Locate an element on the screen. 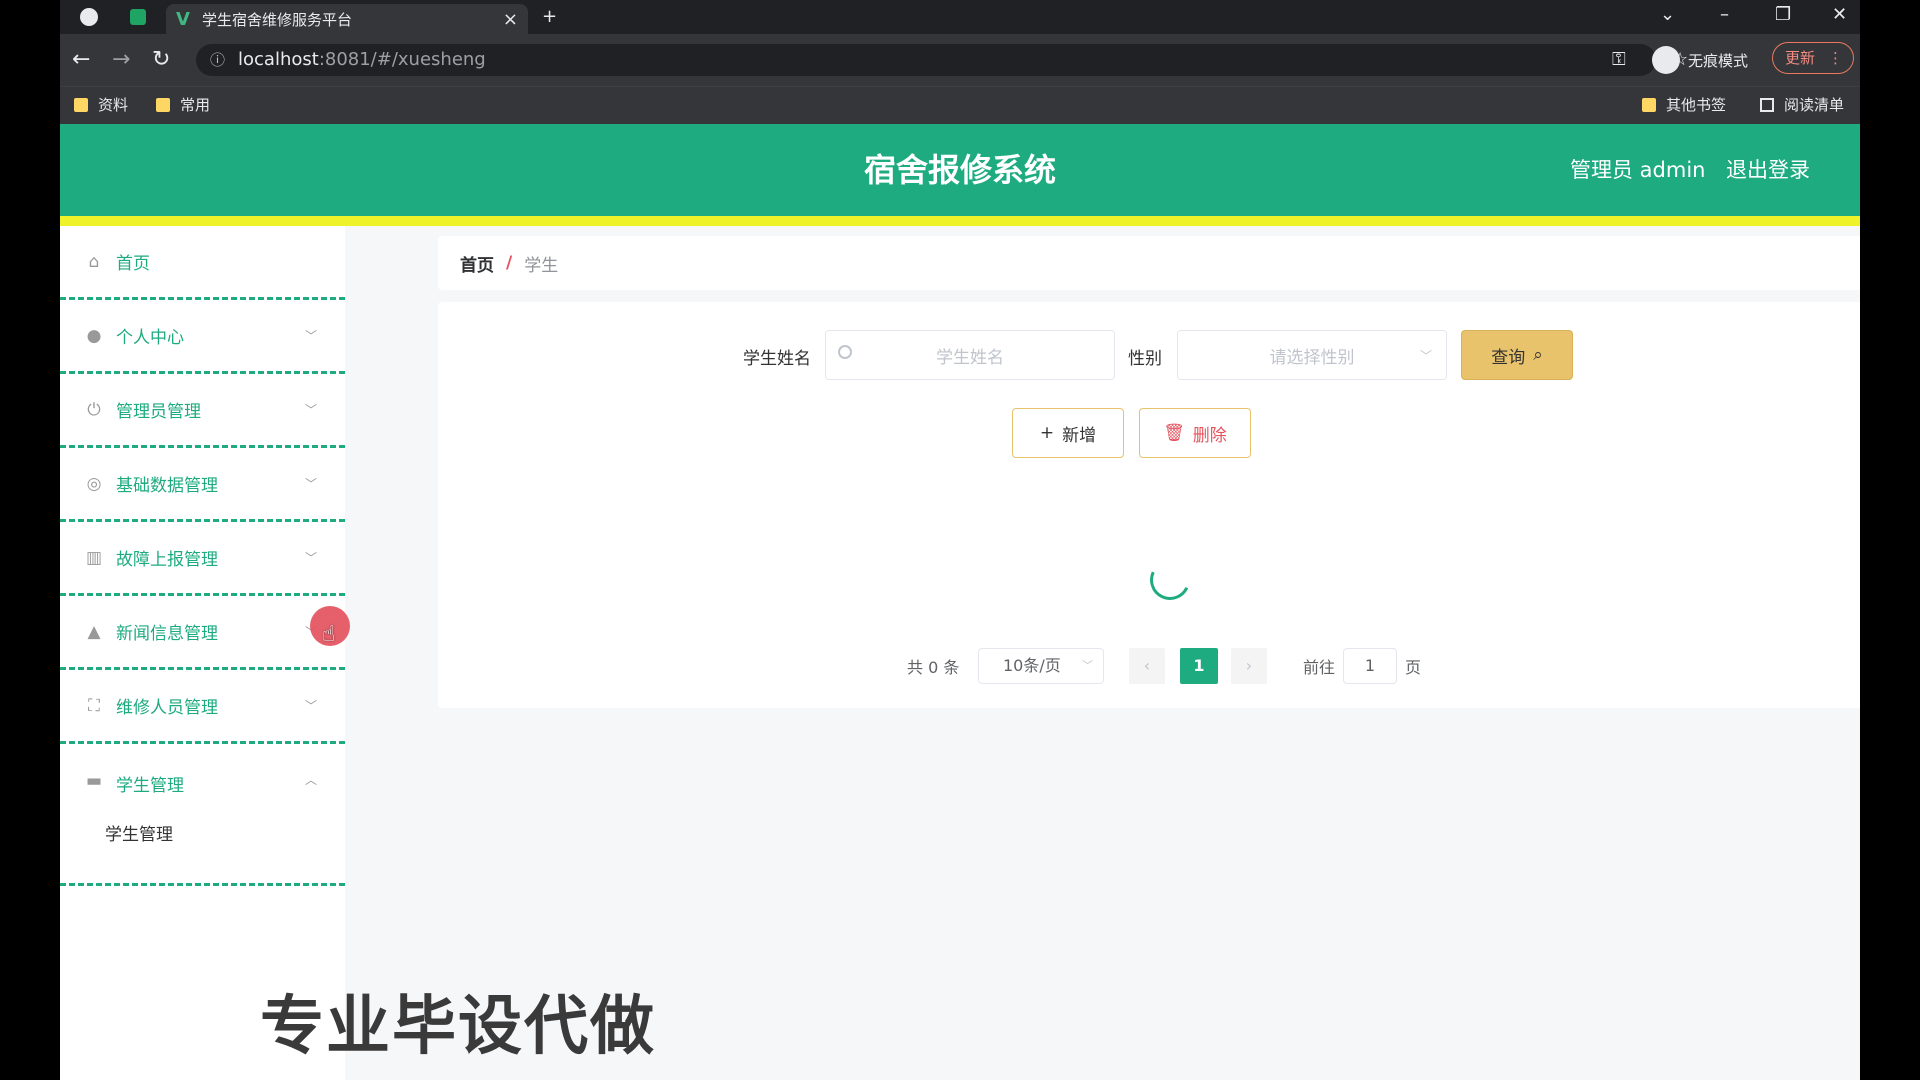 The height and width of the screenshot is (1080, 1920). incognito-label: 无痕模式 is located at coordinates (1718, 60).